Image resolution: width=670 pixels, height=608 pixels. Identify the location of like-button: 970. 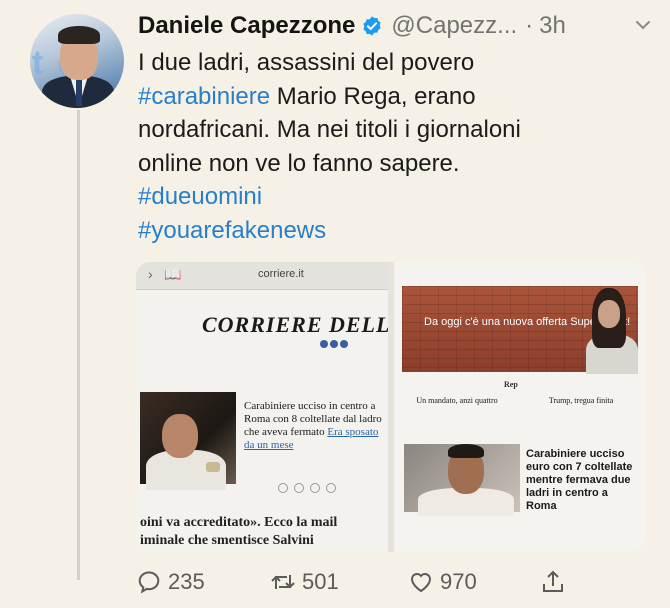
(442, 582).